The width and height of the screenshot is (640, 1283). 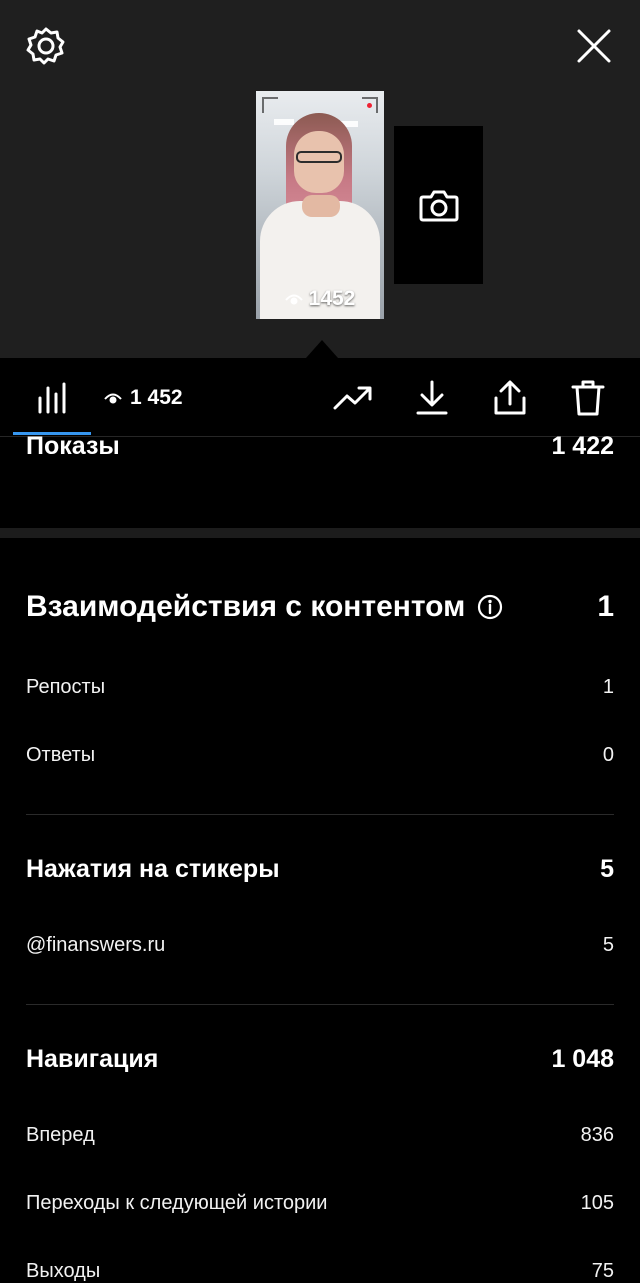 I want to click on close-icon, so click(x=594, y=46).